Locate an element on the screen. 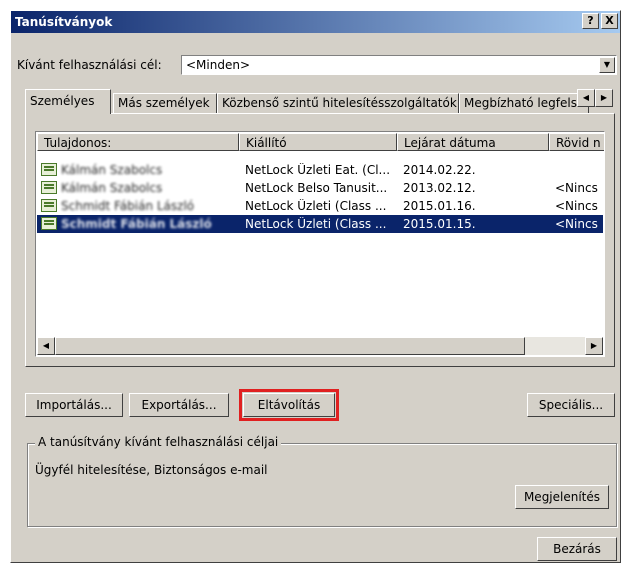 The image size is (631, 563). tab-scroll: ◀ ▶ is located at coordinates (595, 98).